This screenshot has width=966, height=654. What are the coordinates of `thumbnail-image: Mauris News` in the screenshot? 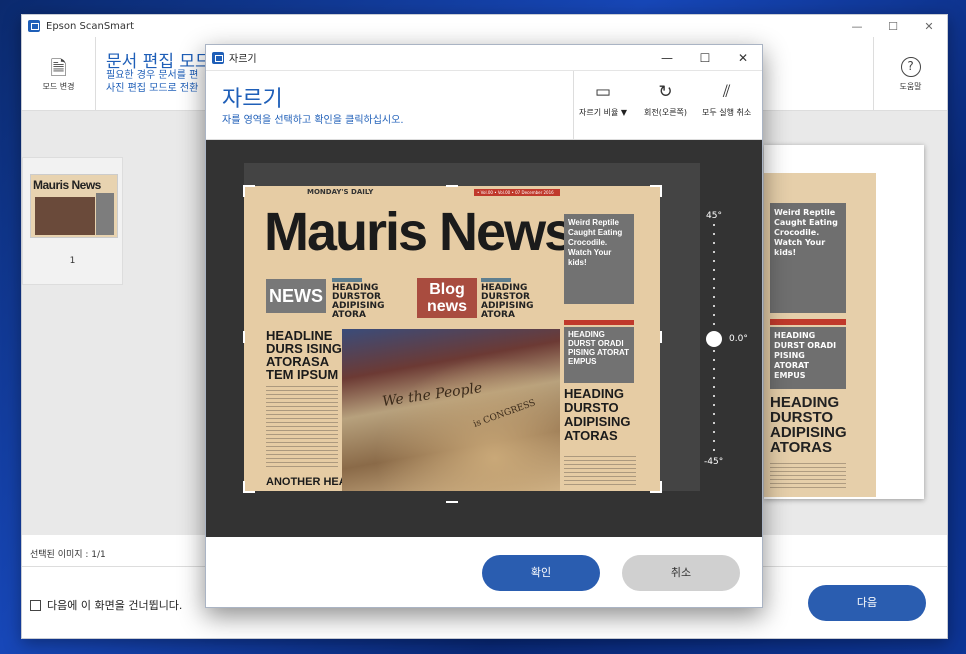 It's located at (74, 206).